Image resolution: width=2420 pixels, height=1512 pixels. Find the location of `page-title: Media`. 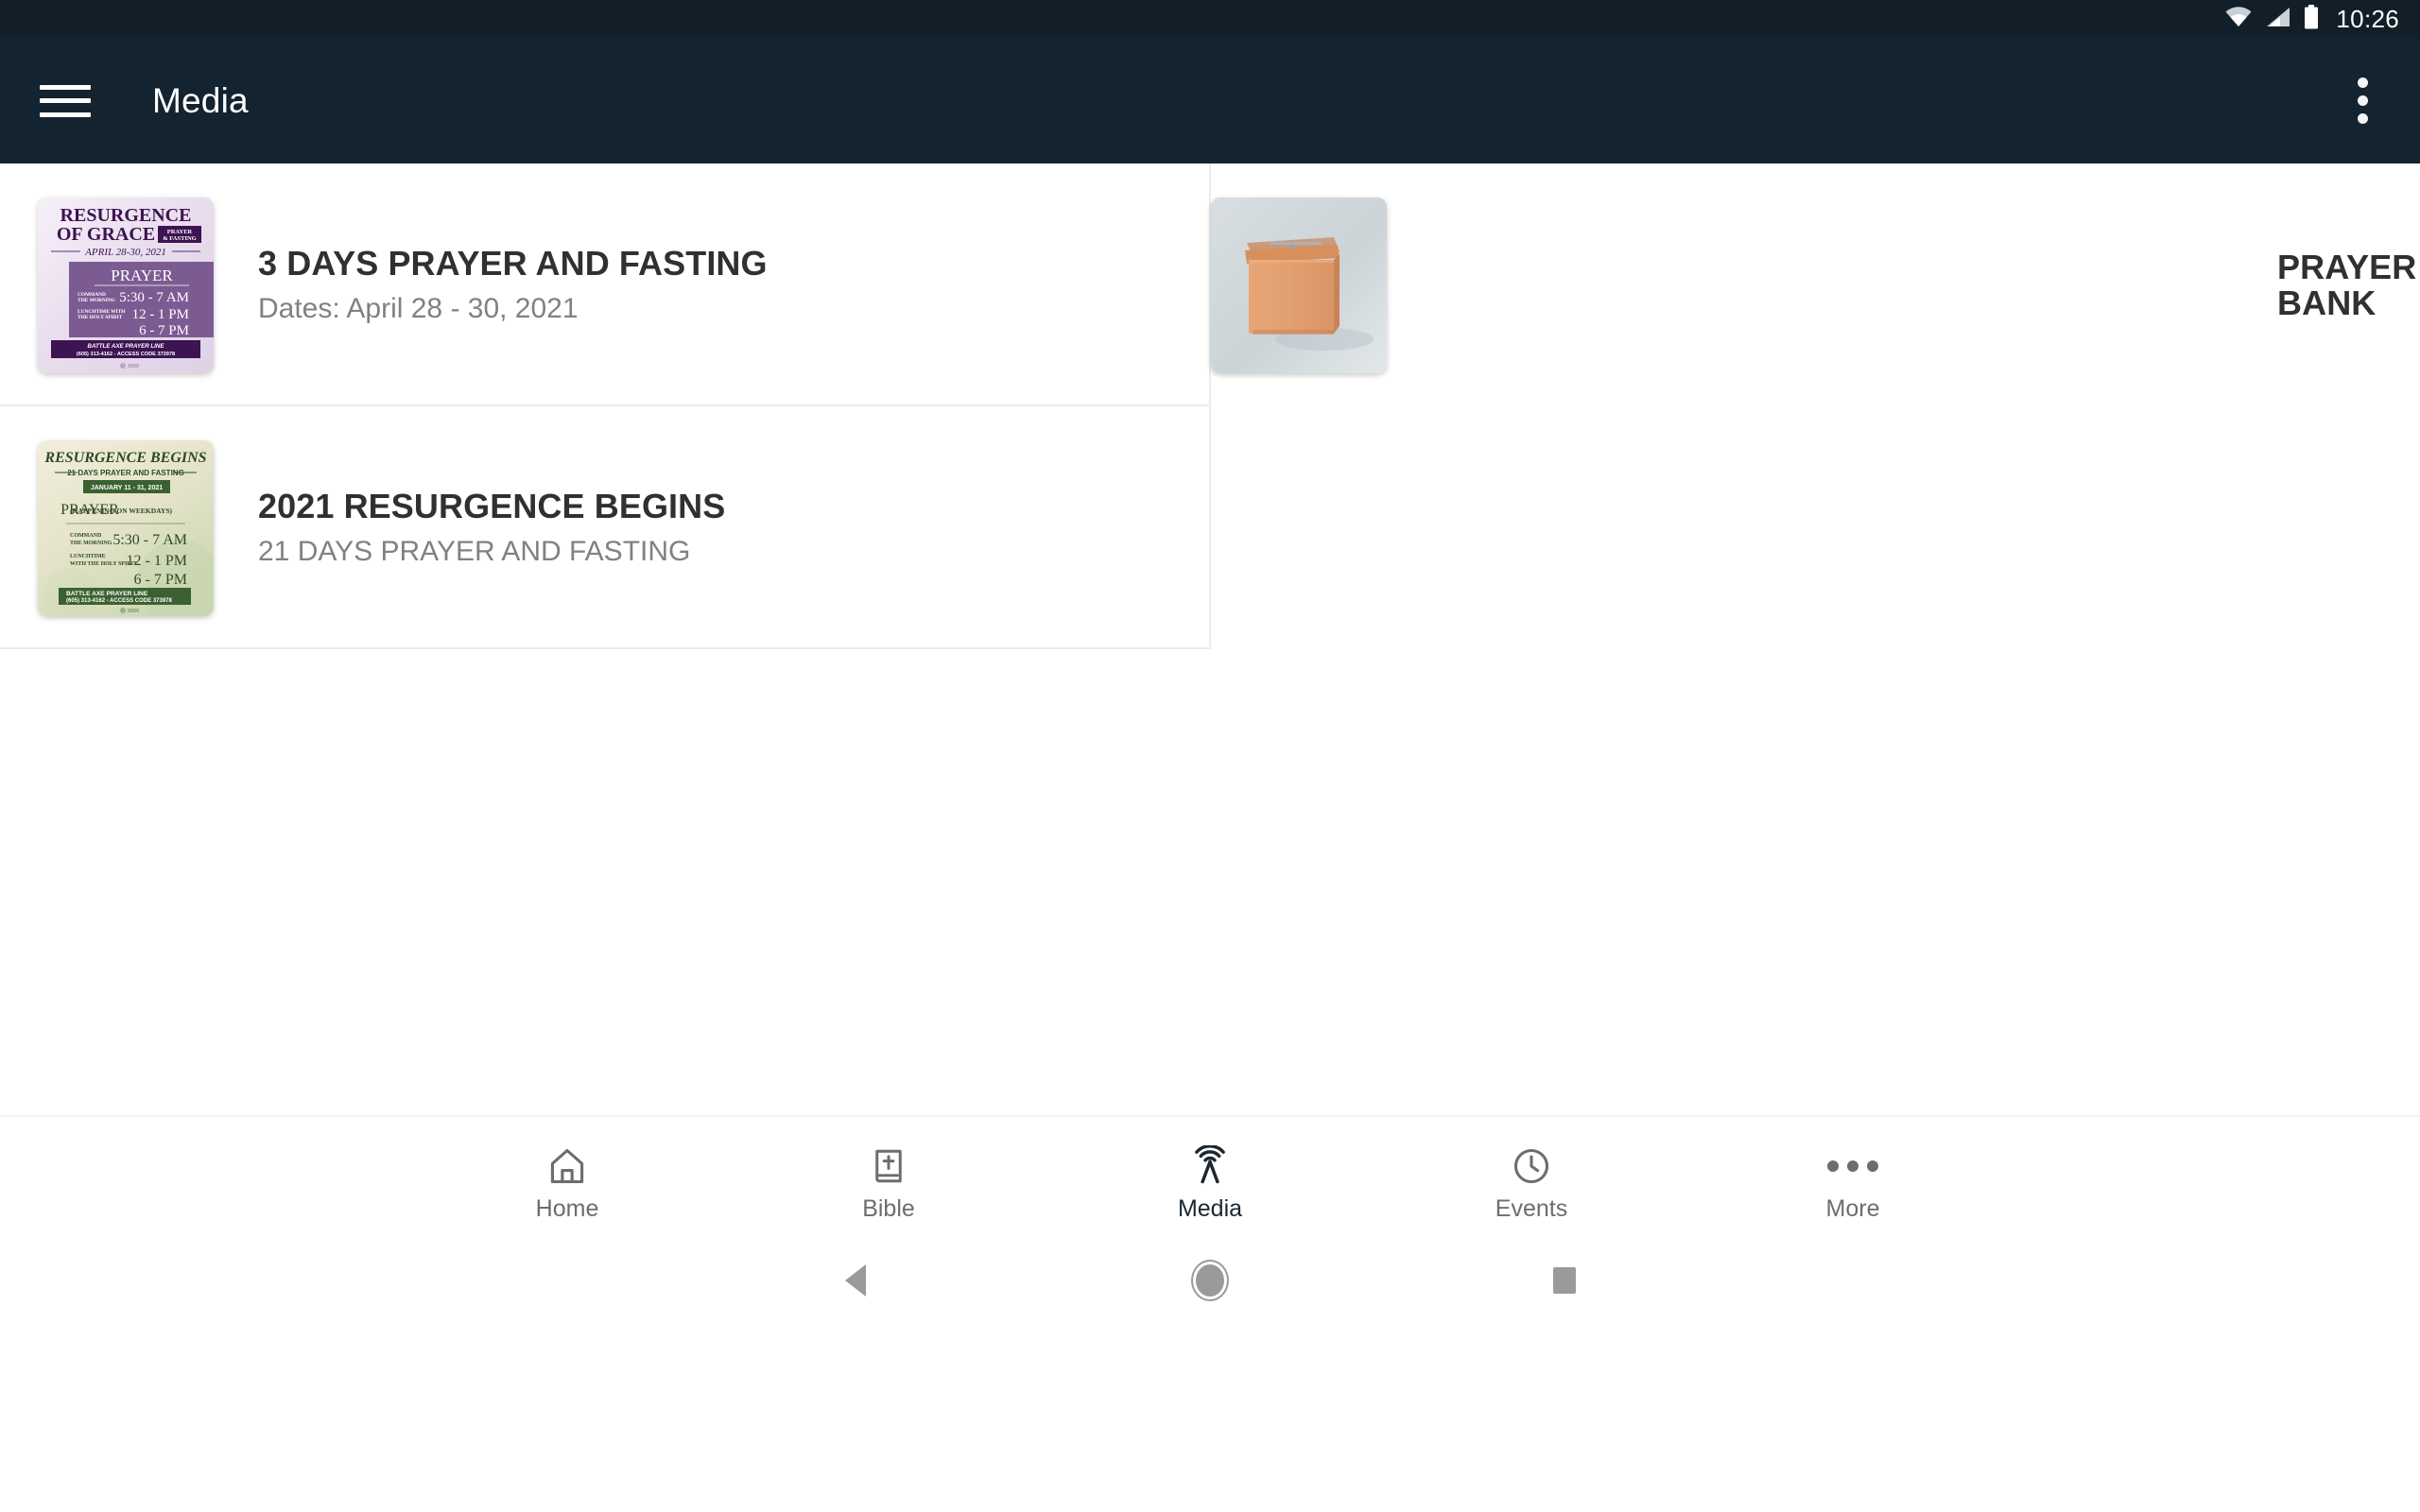

page-title: Media is located at coordinates (201, 100).